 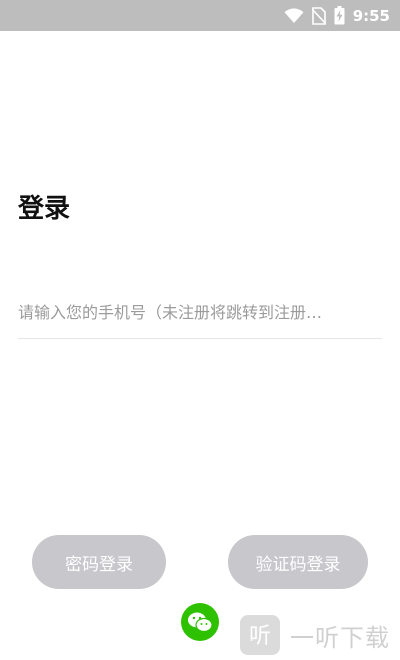 What do you see at coordinates (318, 15) in the screenshot?
I see `no-sim-icon` at bounding box center [318, 15].